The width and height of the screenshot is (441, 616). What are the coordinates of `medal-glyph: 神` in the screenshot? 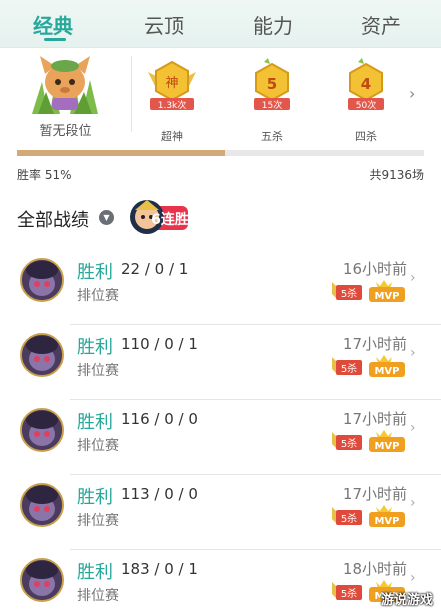 It's located at (171, 83).